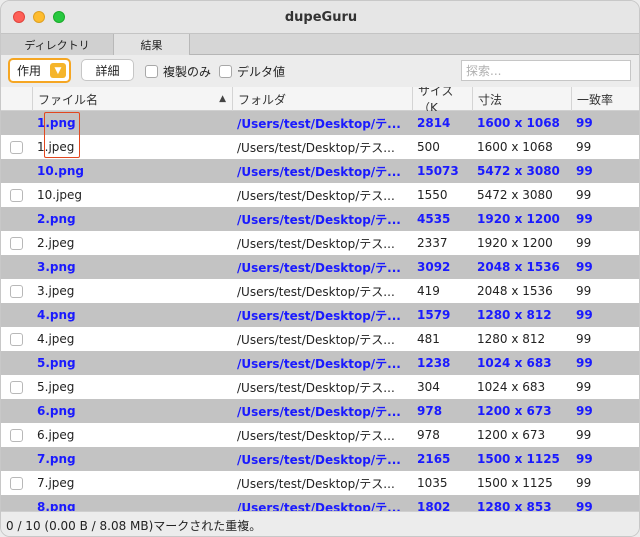 The height and width of the screenshot is (537, 640). Describe the element at coordinates (152, 44) in the screenshot. I see `tab-results: 結果` at that location.